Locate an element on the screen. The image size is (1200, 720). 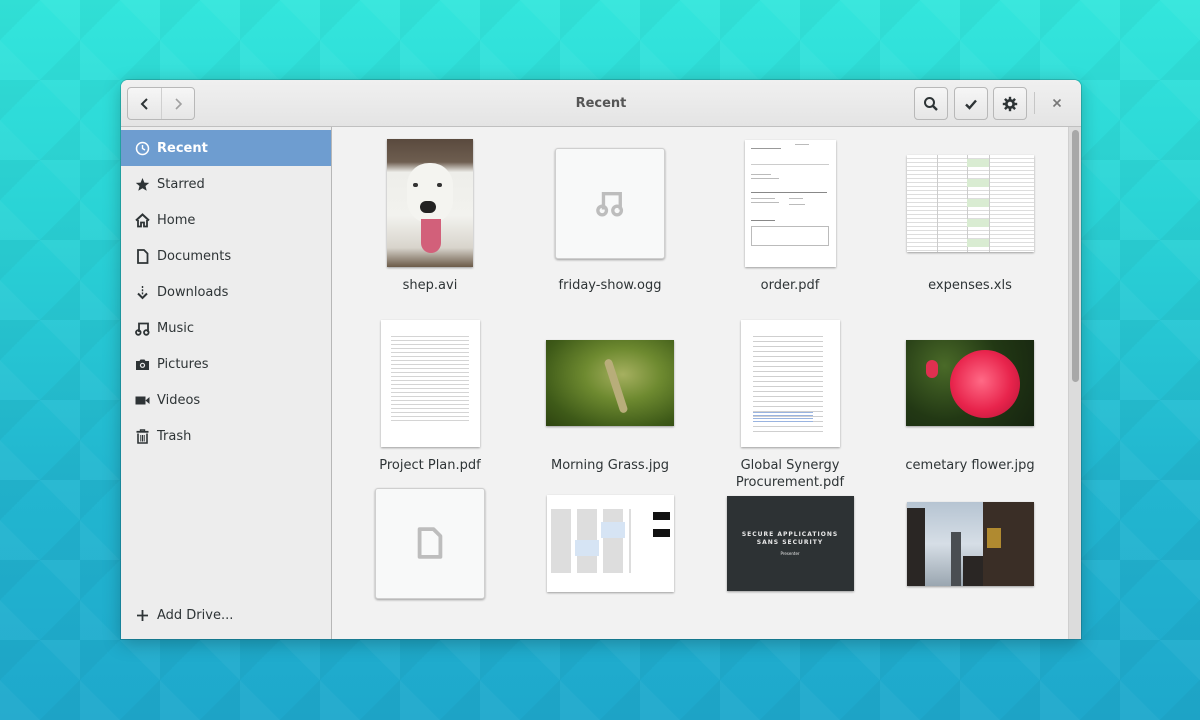
spreadsheet-thumbnail is located at coordinates (970, 203).